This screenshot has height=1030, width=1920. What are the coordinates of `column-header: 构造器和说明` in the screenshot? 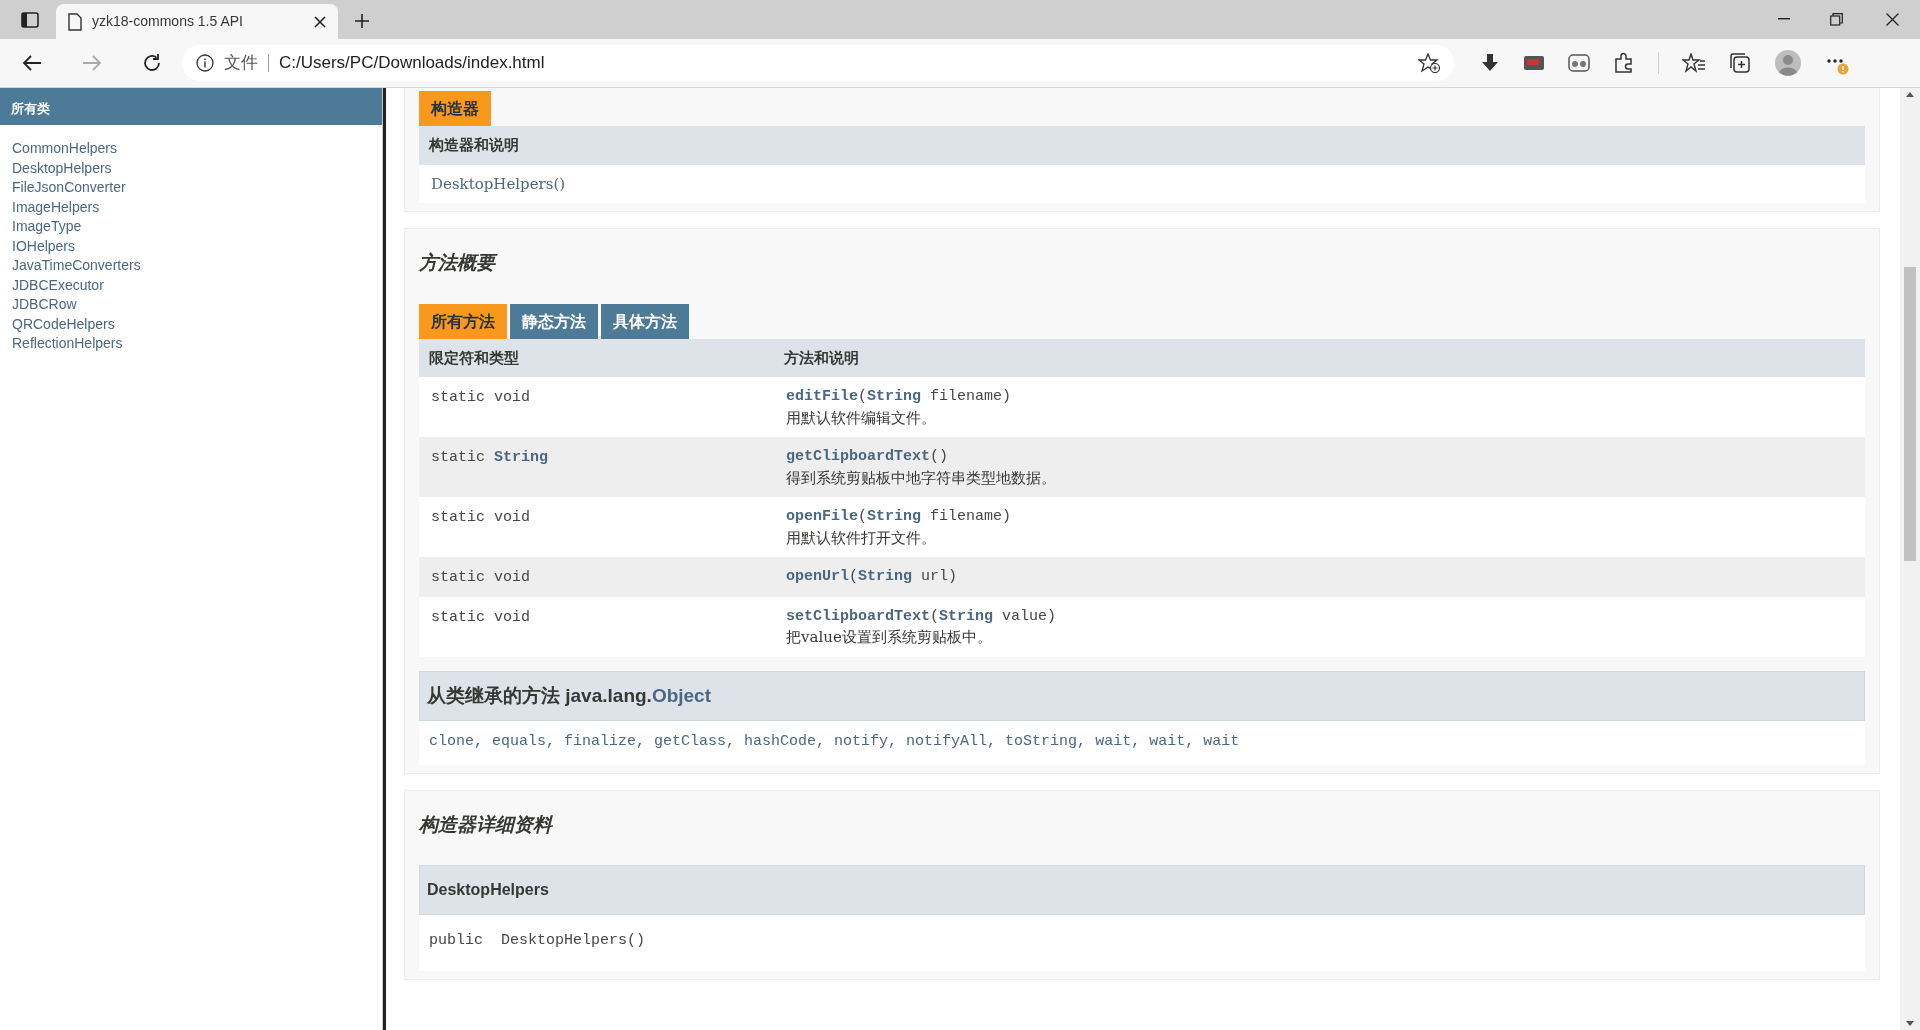 It's located at (1142, 145).